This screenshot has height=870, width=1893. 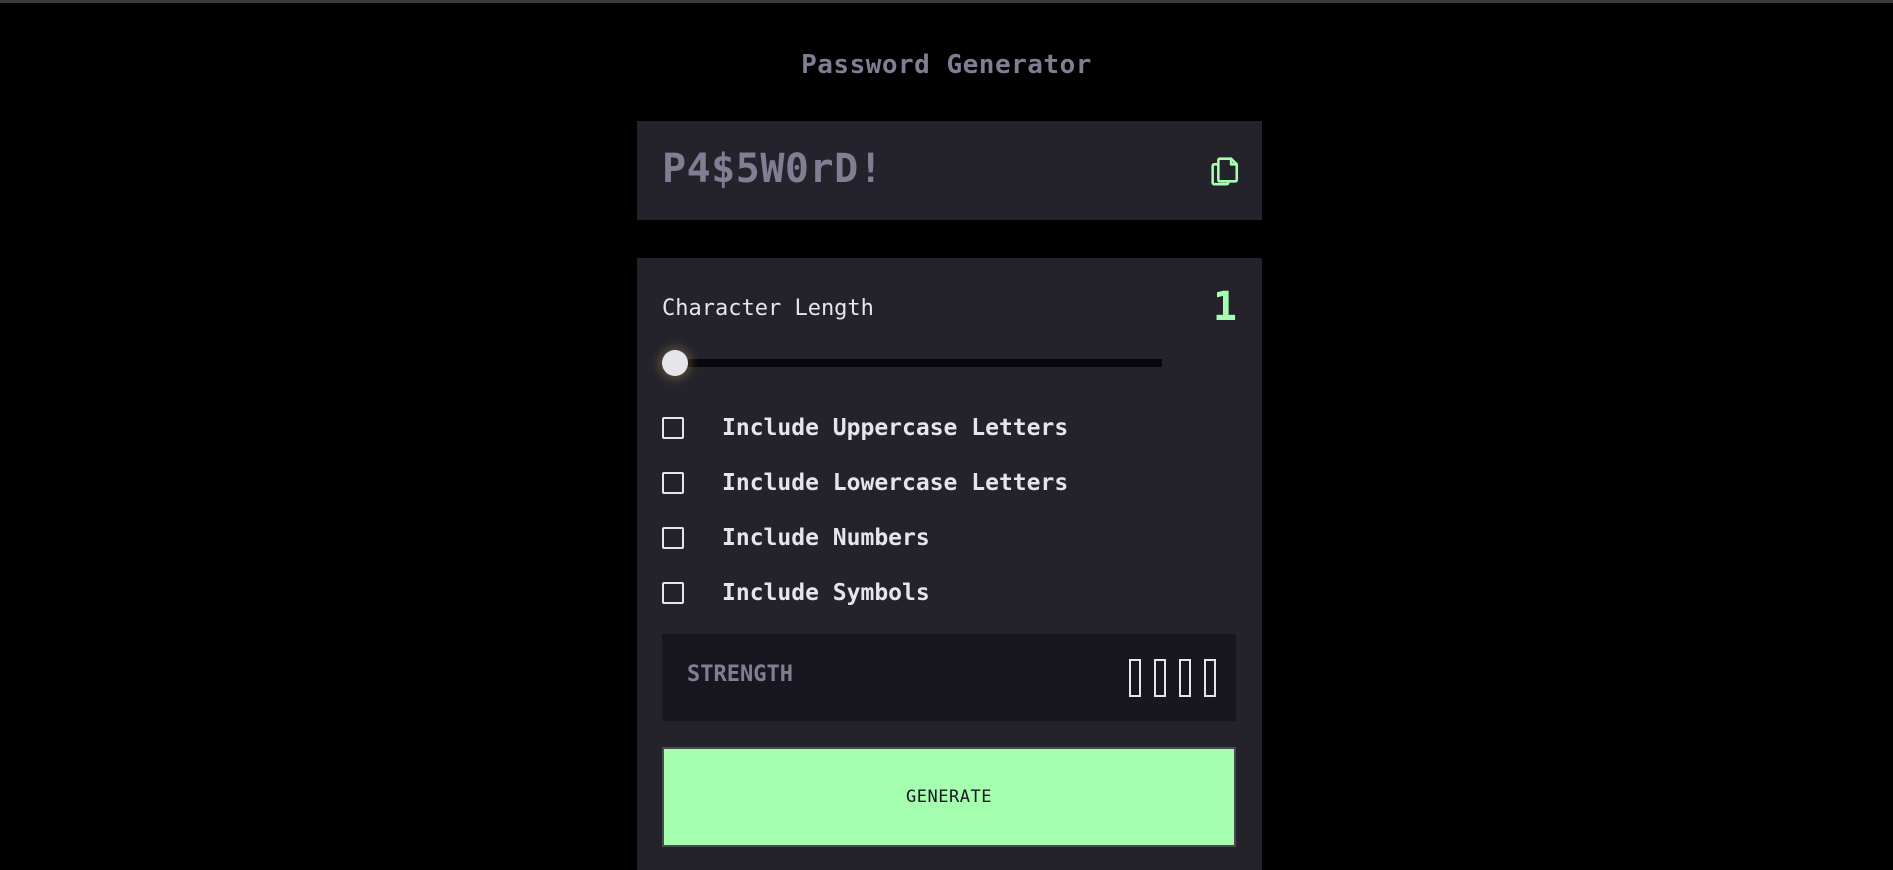 I want to click on numbers-checkbox, so click(x=673, y=538).